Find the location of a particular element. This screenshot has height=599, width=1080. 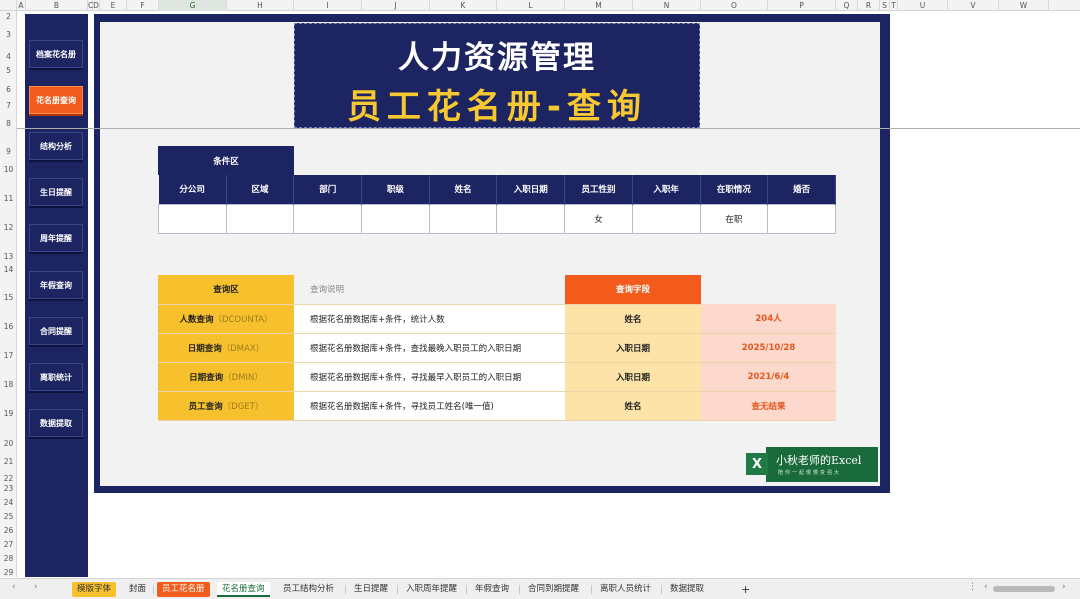

nav-button-birthday-reminder: 生日提醒 is located at coordinates (56, 192).